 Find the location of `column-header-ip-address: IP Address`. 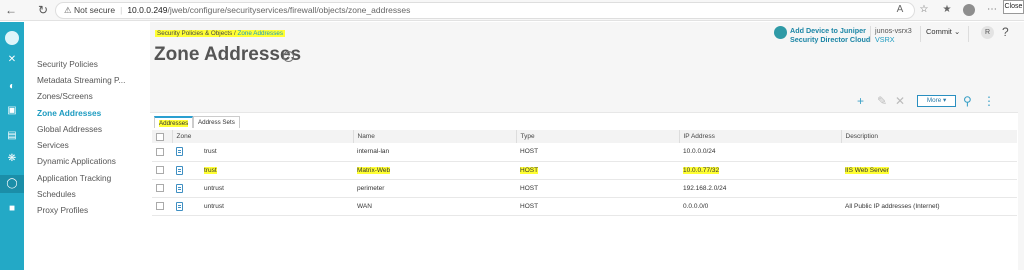

column-header-ip-address: IP Address is located at coordinates (759, 136).